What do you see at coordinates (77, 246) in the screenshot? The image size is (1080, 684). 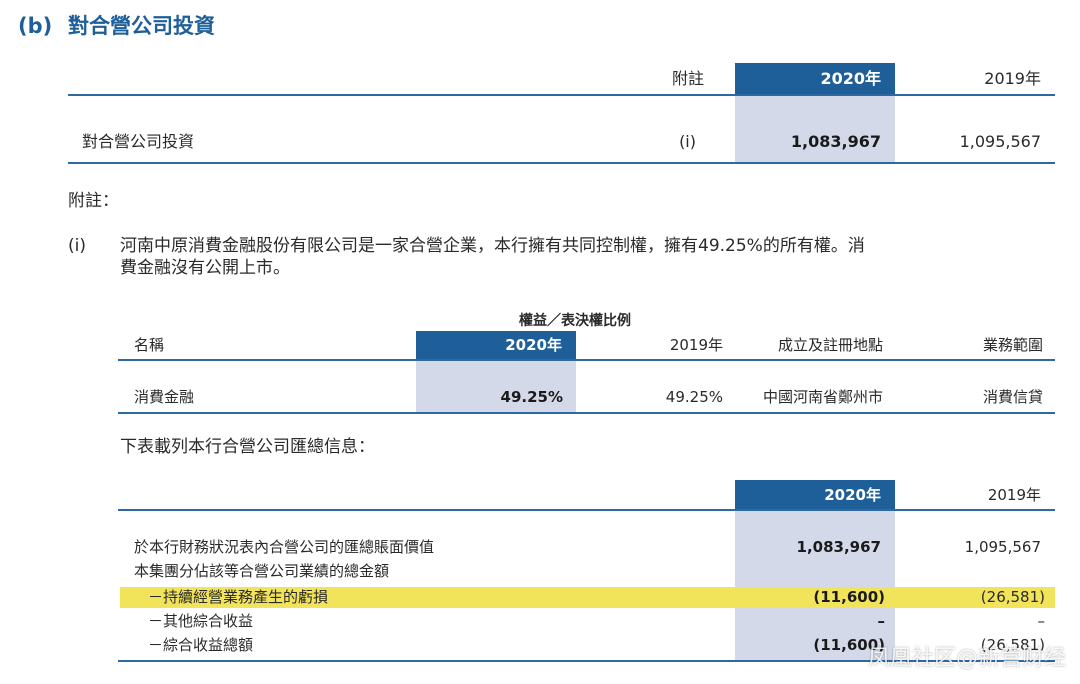 I see `note-marker: (i)` at bounding box center [77, 246].